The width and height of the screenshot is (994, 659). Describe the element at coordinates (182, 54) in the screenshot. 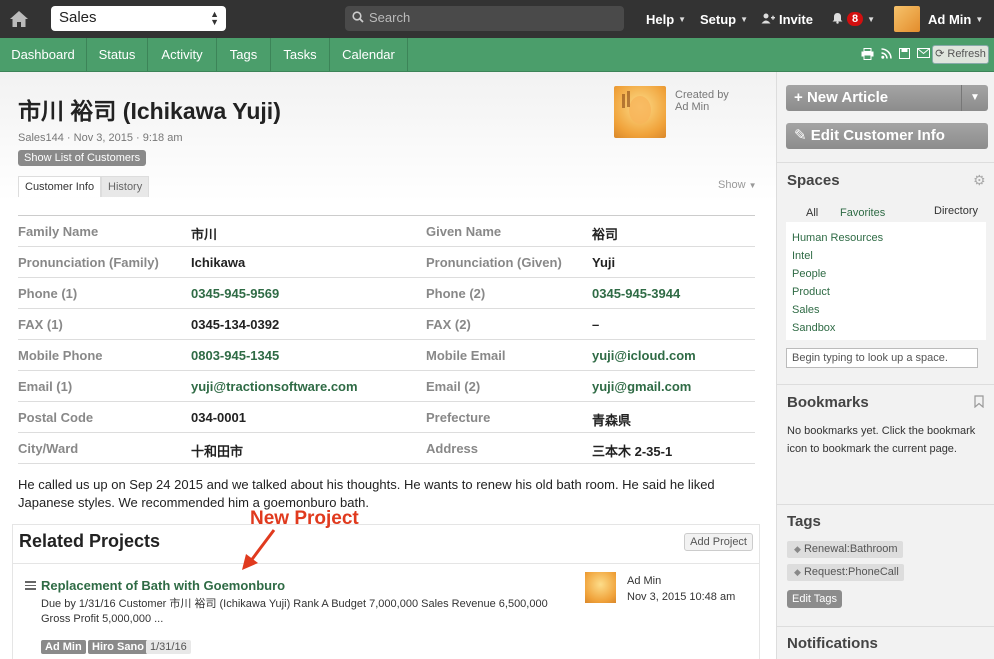

I see `nav-tab-activity: Activity` at that location.